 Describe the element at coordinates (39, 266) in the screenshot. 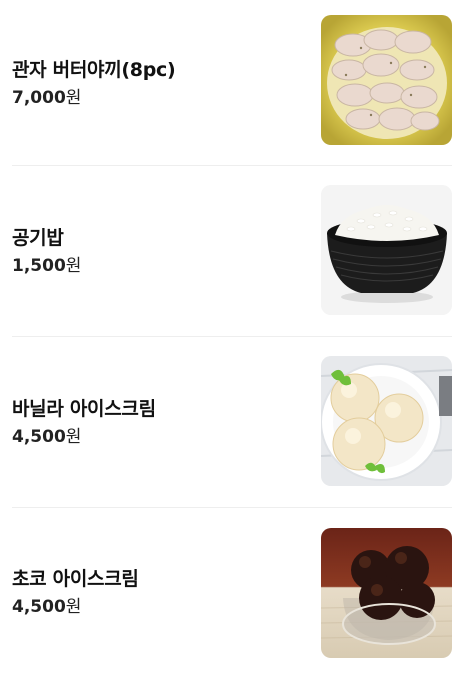

I see `price-value: 1,500` at that location.